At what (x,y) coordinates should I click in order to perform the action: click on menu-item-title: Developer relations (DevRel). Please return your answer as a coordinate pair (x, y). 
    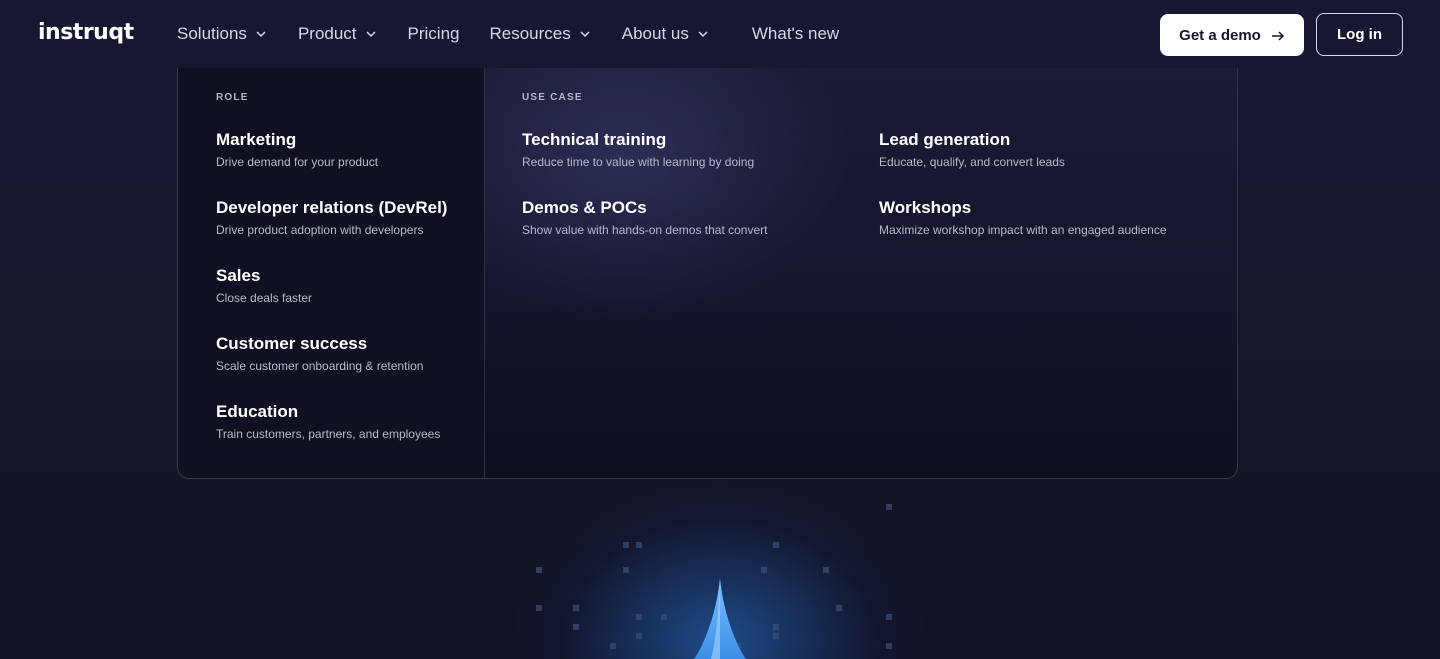
    Looking at the image, I should click on (332, 207).